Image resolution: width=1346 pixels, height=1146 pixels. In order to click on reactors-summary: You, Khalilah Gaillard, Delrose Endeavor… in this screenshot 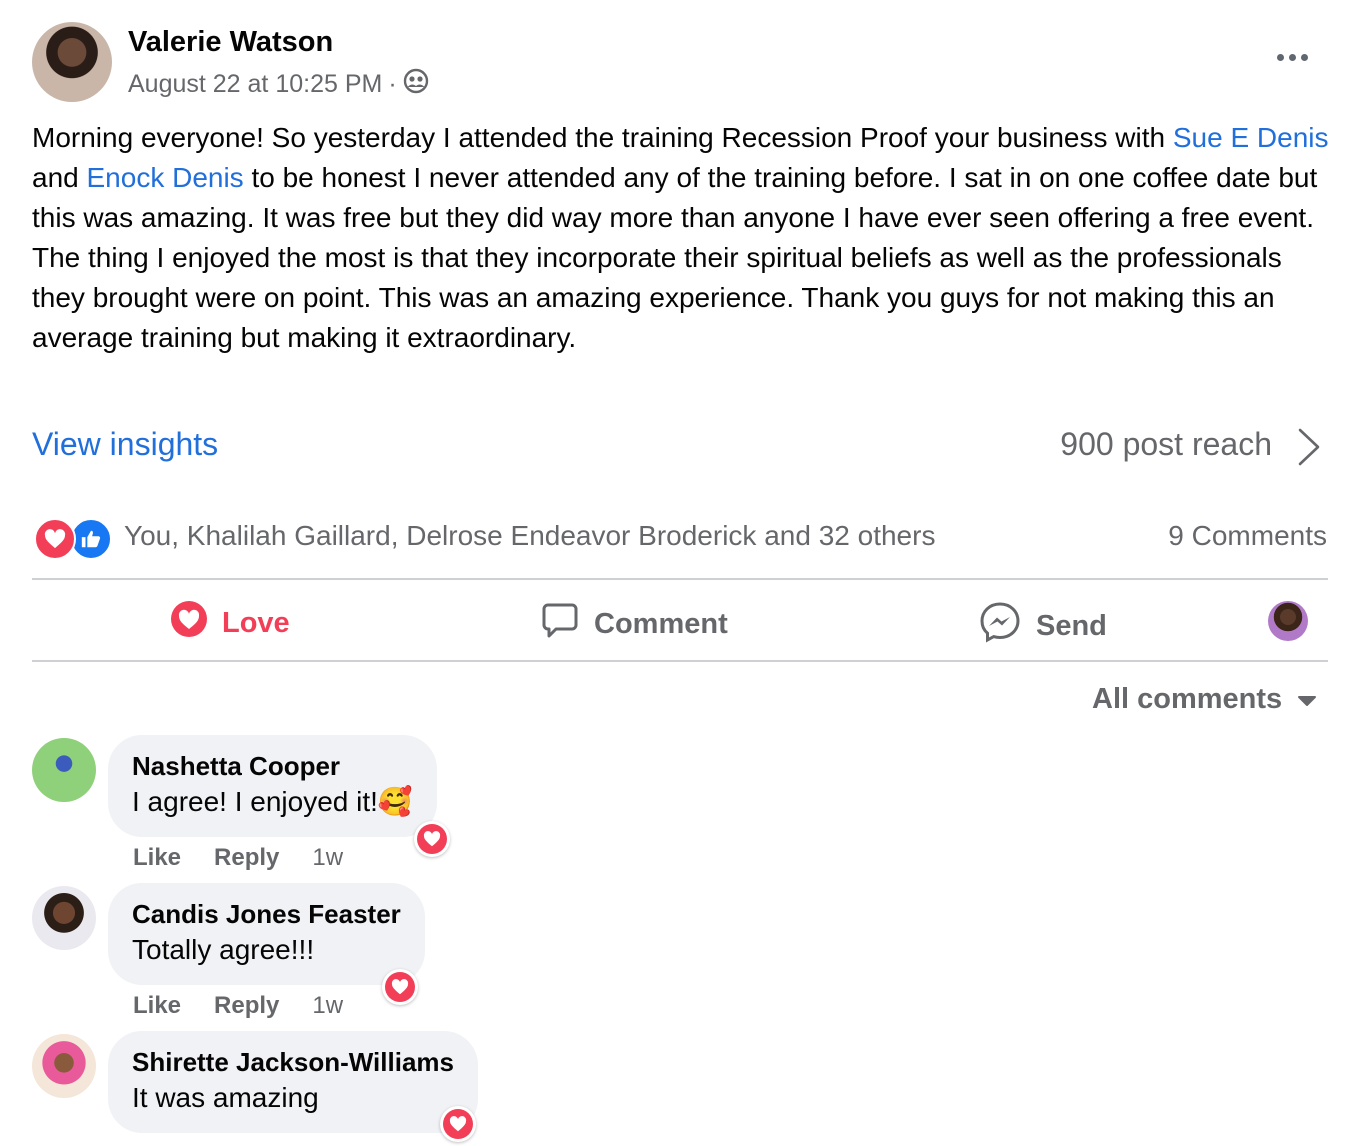, I will do `click(529, 536)`.